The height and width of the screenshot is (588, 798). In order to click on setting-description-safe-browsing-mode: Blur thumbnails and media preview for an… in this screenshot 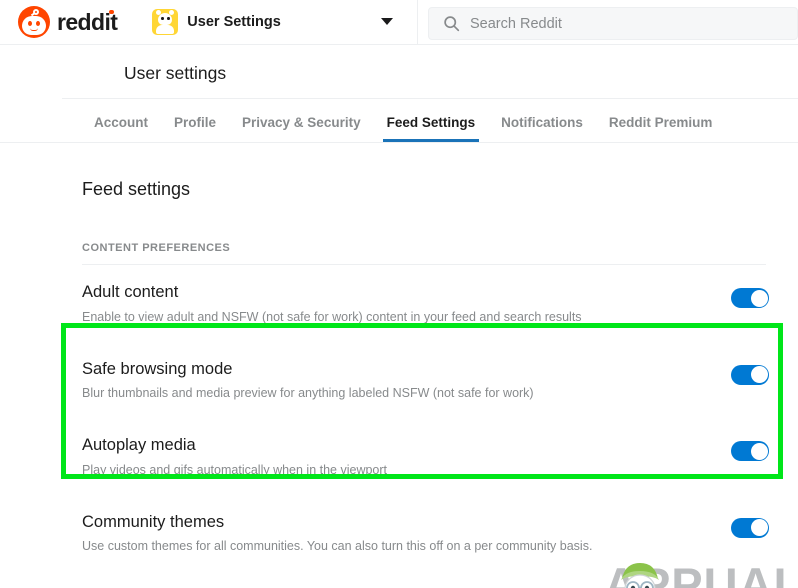, I will do `click(308, 393)`.